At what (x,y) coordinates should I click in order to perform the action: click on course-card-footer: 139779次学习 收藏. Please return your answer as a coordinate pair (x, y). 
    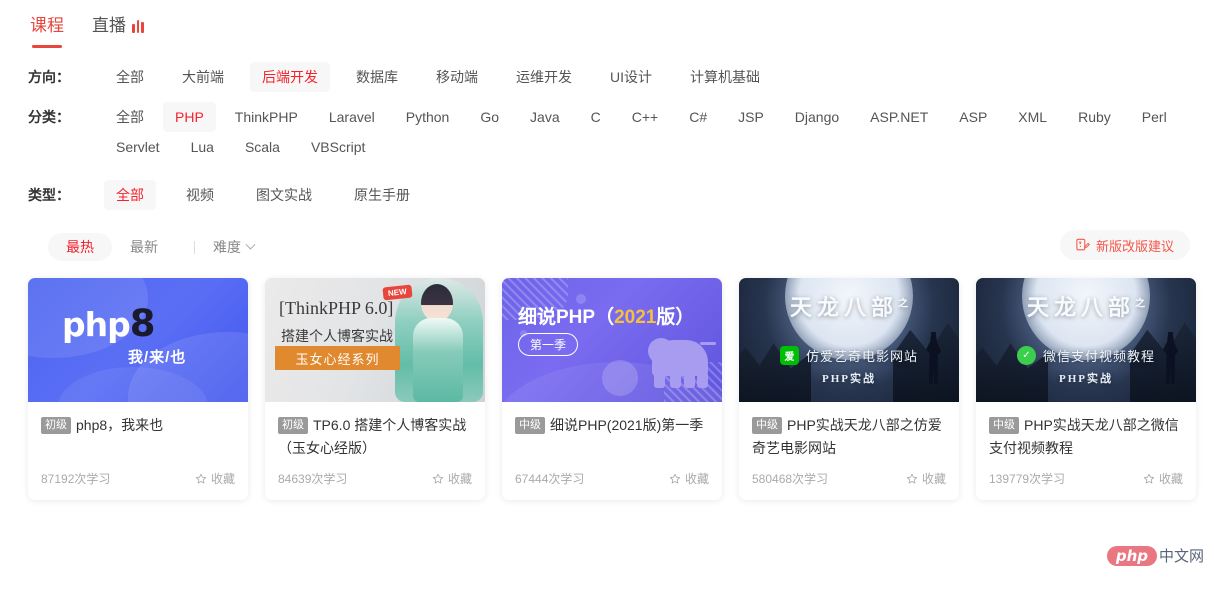
    Looking at the image, I should click on (1086, 485).